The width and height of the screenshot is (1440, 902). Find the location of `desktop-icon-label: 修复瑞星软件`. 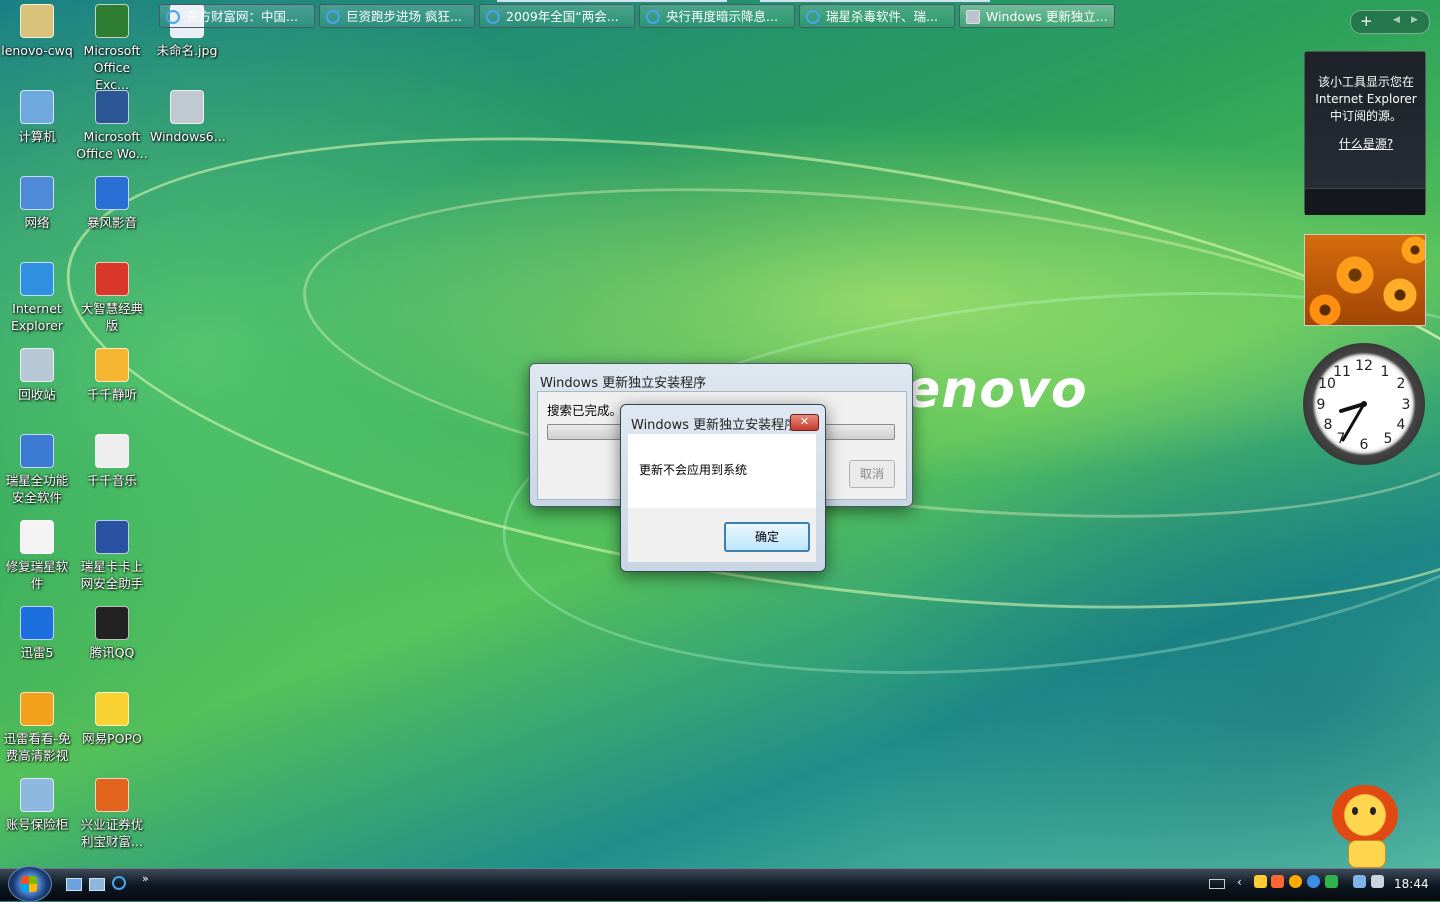

desktop-icon-label: 修复瑞星软件 is located at coordinates (37, 575).